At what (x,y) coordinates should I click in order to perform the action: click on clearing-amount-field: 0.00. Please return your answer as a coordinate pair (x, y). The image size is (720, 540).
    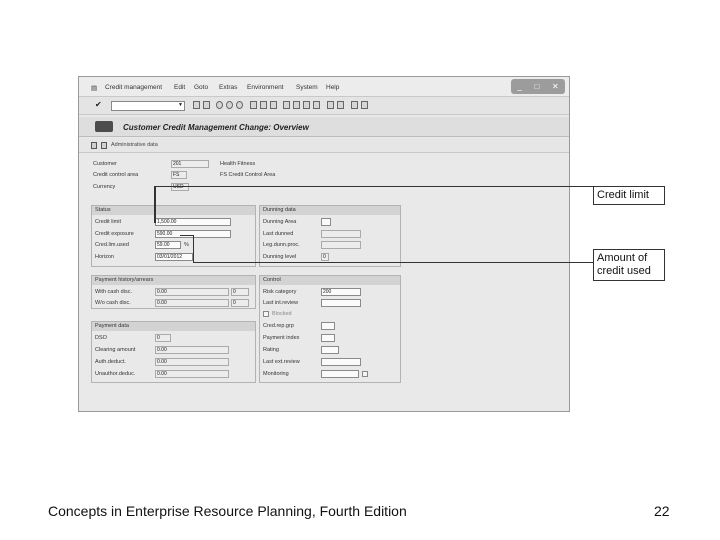
    Looking at the image, I should click on (192, 350).